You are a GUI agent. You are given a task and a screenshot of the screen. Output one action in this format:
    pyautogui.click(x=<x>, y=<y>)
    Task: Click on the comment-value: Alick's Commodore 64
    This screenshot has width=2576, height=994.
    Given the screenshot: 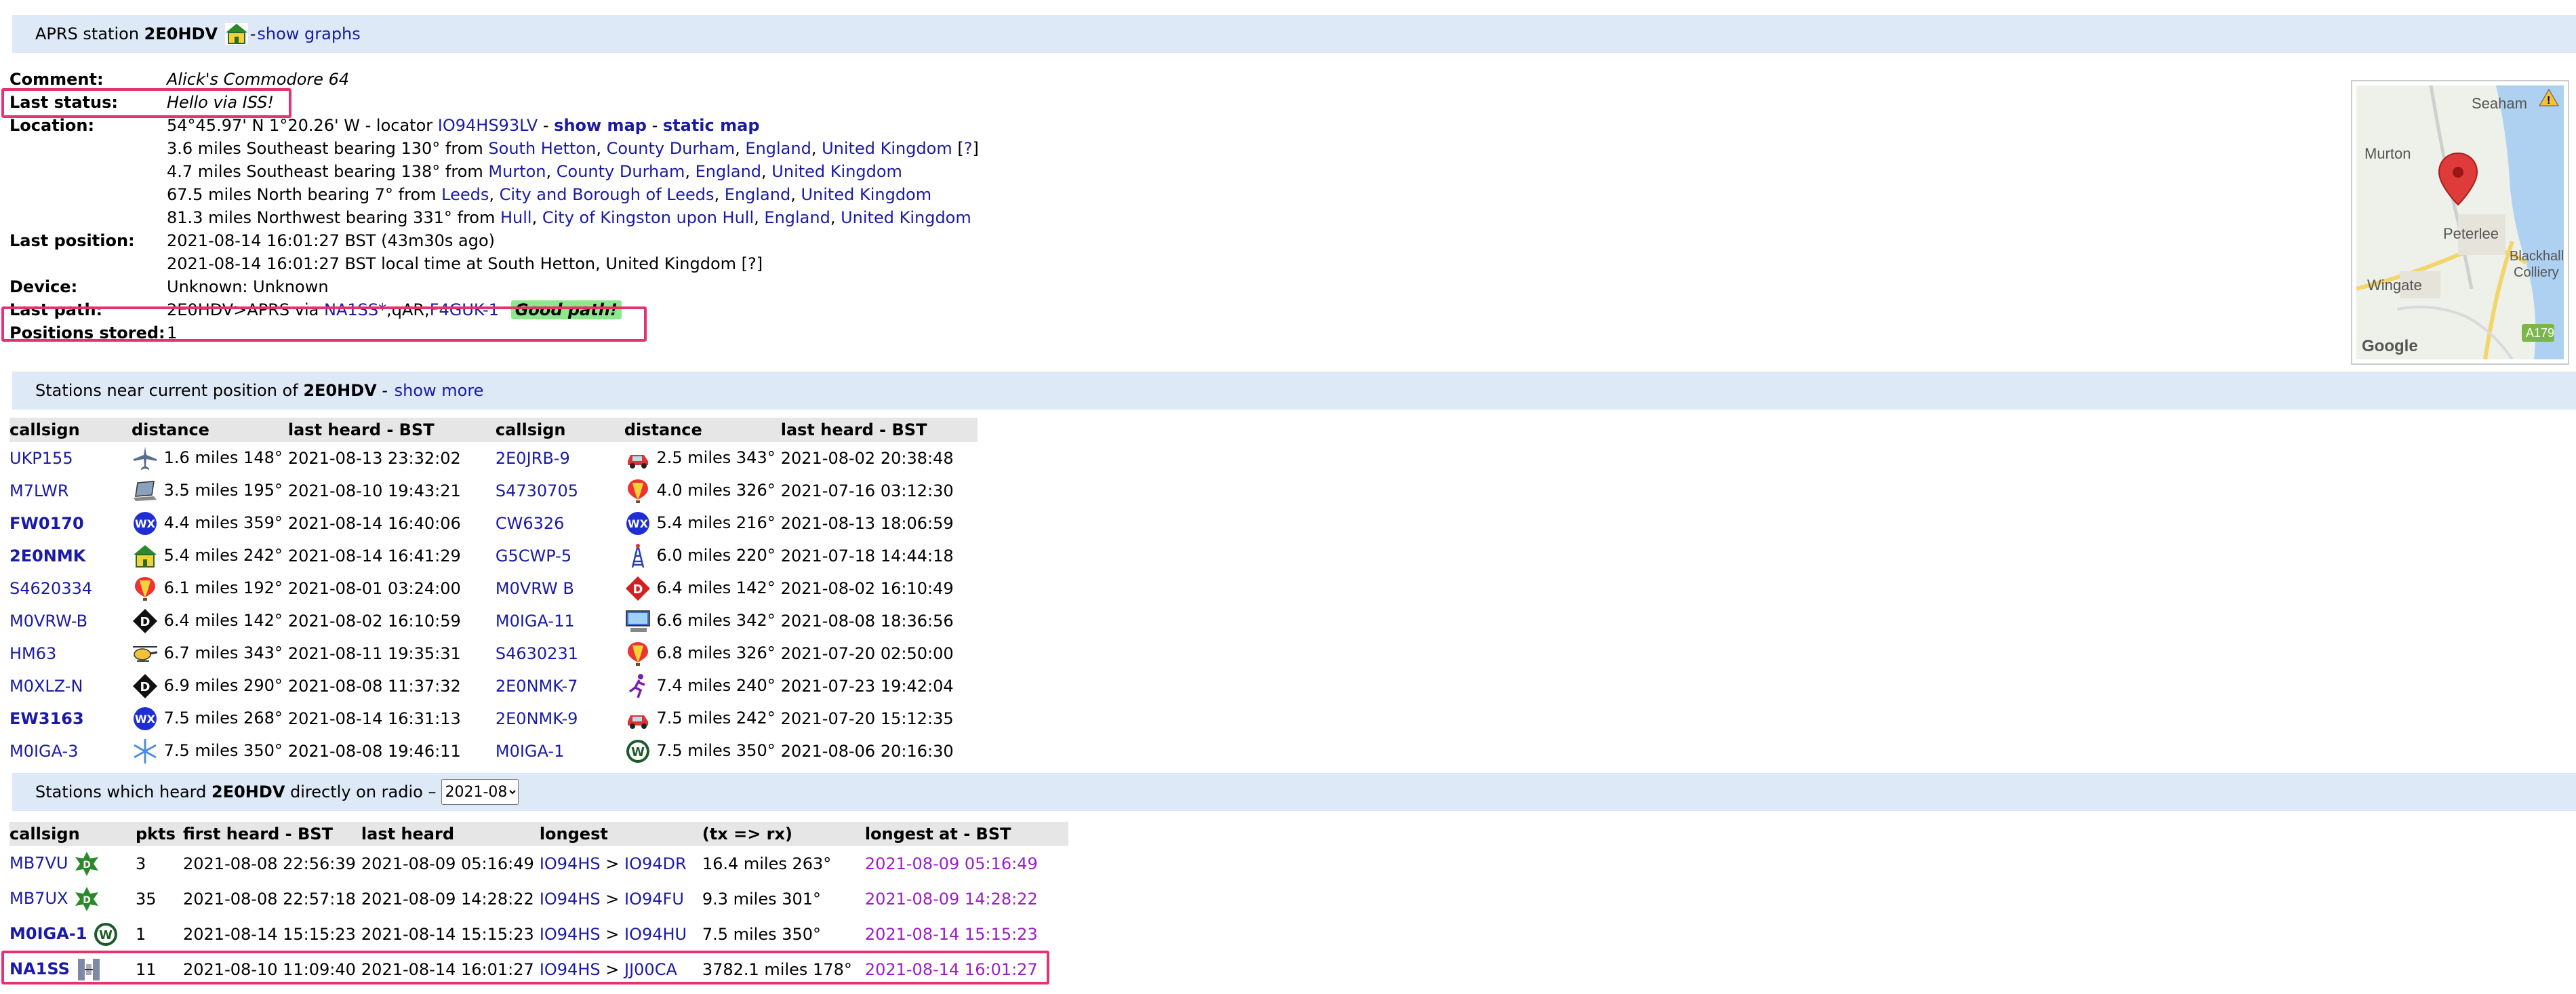 What is the action you would take?
    pyautogui.click(x=258, y=79)
    